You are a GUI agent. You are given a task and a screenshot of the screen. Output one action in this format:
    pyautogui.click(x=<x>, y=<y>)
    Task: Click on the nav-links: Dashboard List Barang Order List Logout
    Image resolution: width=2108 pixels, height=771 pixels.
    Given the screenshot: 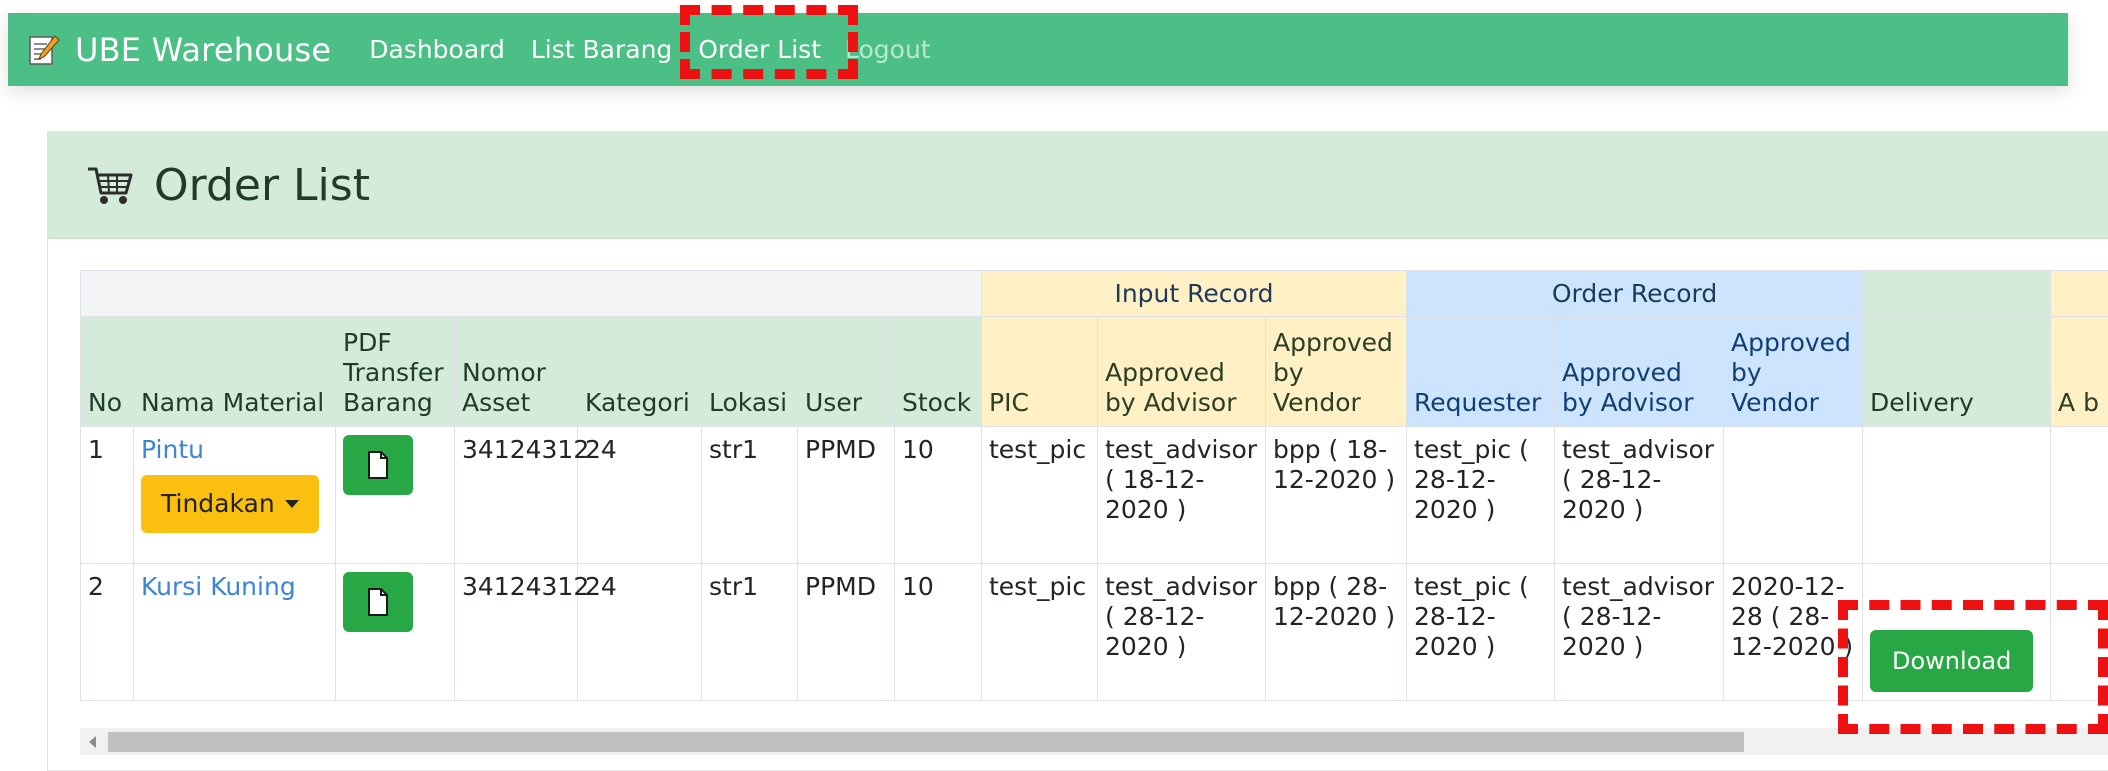 What is the action you would take?
    pyautogui.click(x=640, y=49)
    